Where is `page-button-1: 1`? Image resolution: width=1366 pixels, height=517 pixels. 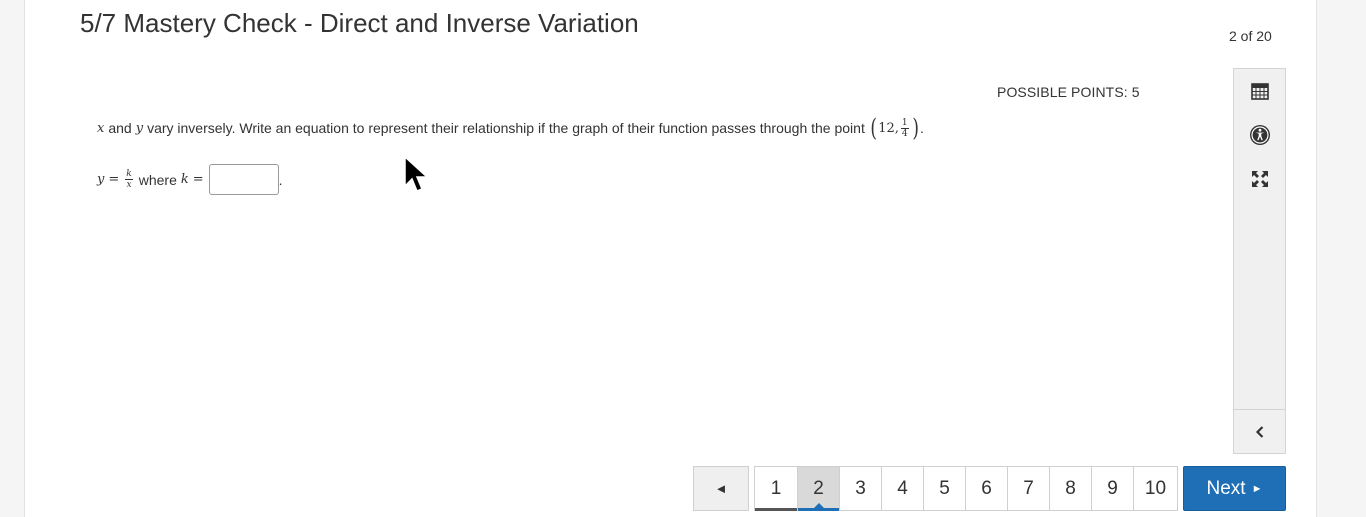 page-button-1: 1 is located at coordinates (776, 489).